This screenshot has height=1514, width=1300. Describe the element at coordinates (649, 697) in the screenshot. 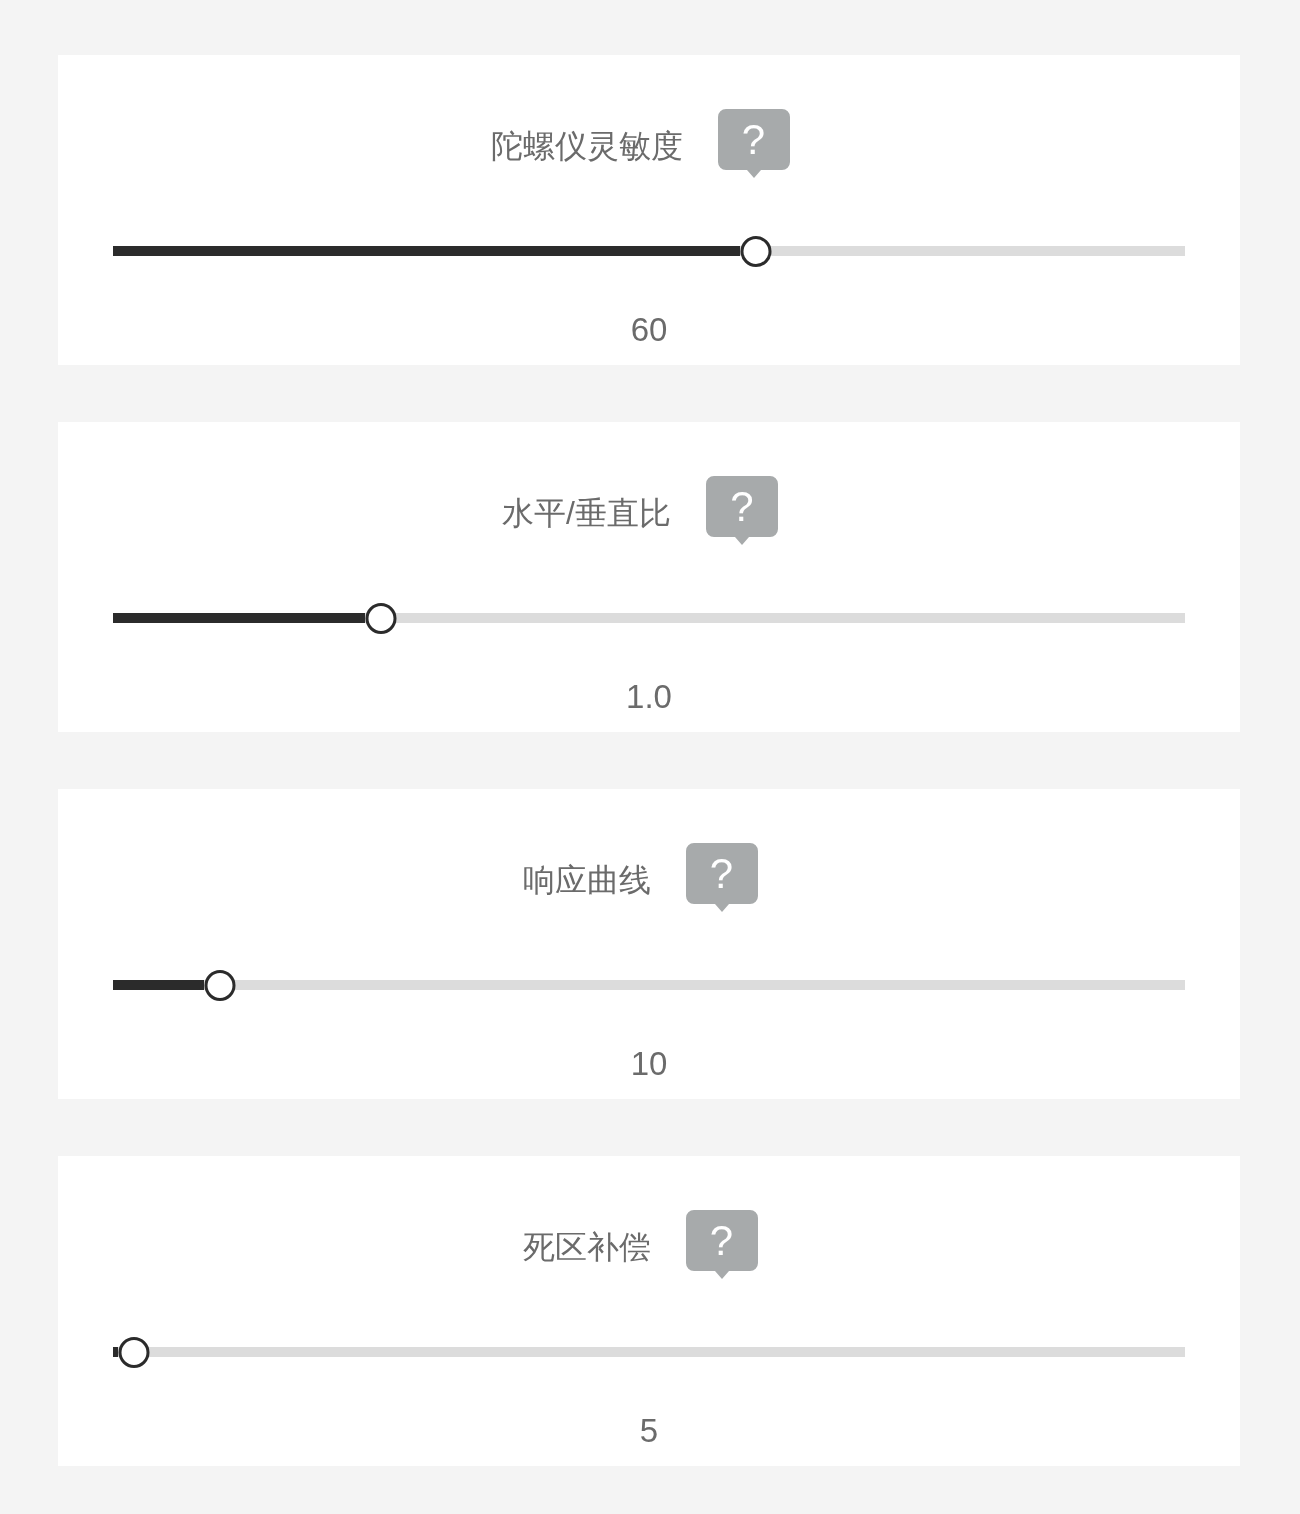

I see `setting-value: 1.0` at that location.